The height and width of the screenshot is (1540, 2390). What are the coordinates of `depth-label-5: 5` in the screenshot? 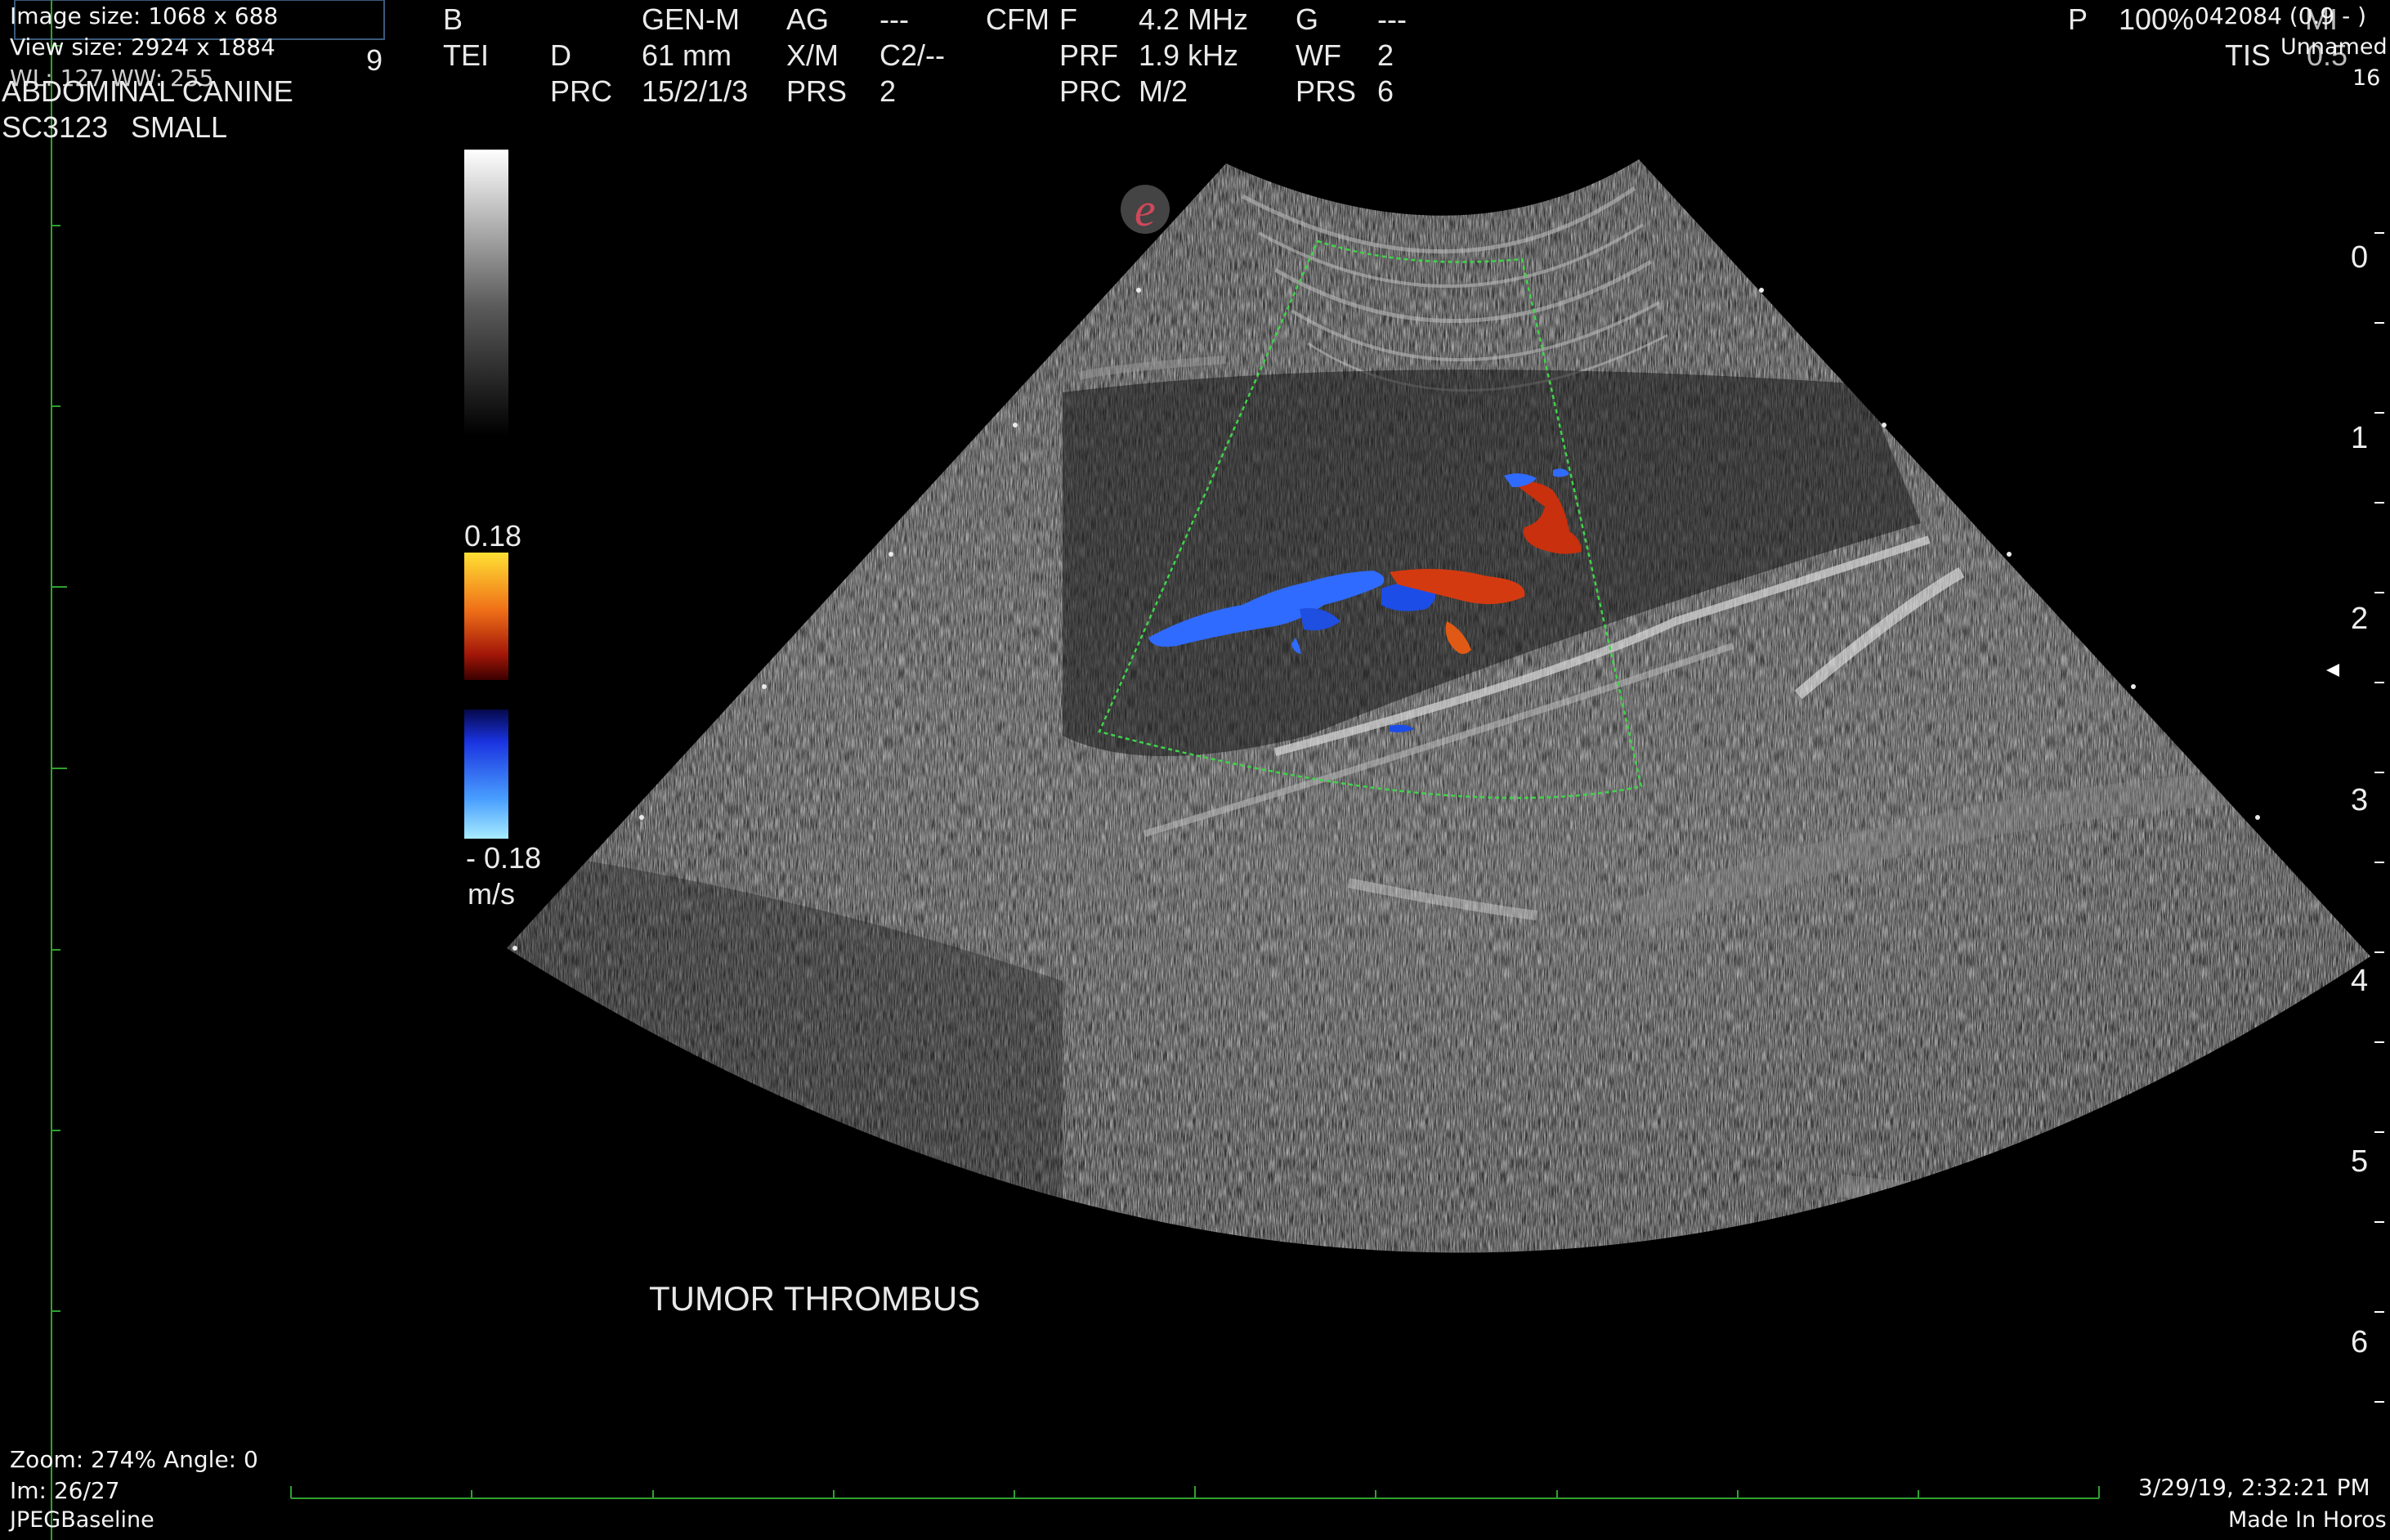 It's located at (2360, 1162).